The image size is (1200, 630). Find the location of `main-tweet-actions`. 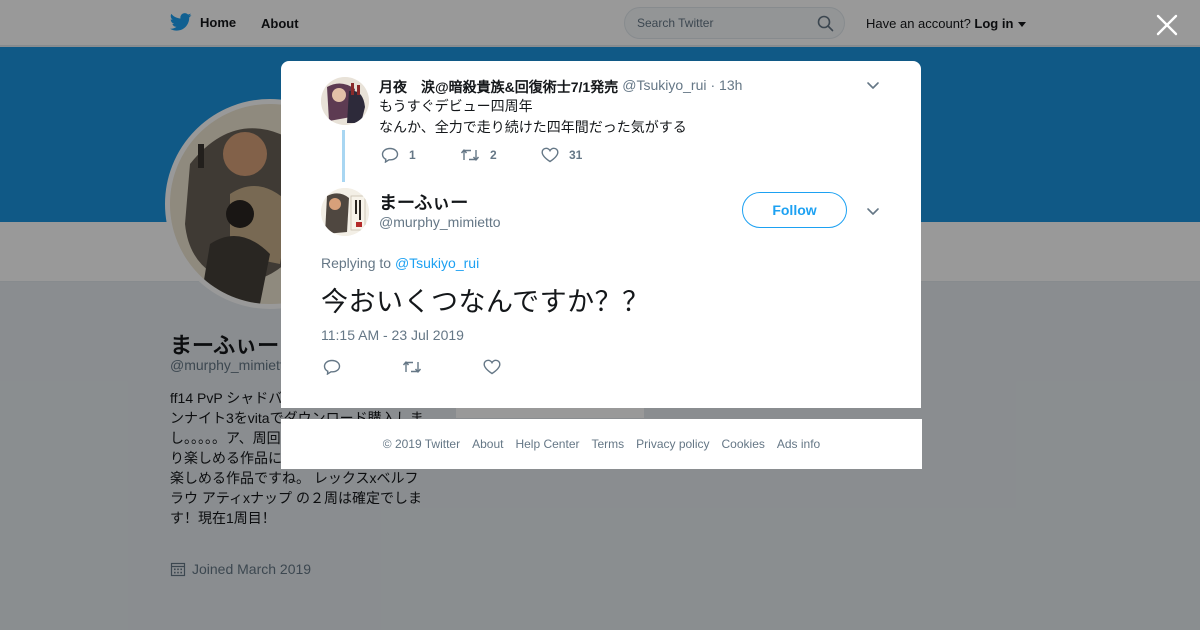

main-tweet-actions is located at coordinates (412, 367).